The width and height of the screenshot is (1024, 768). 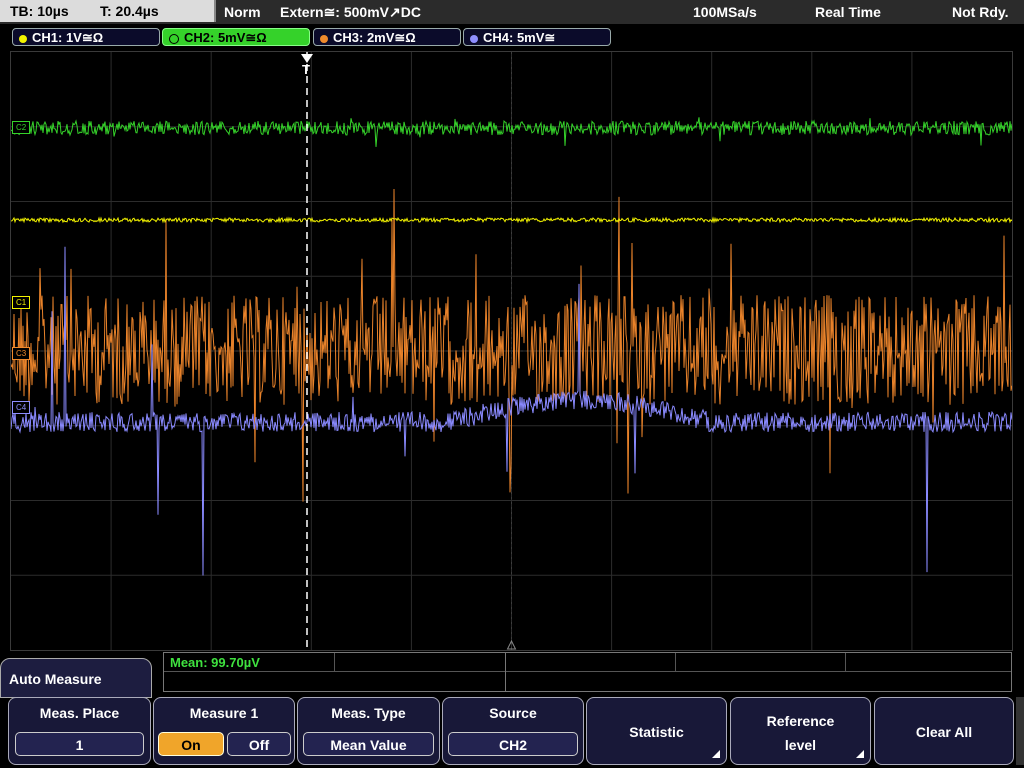 I want to click on softkey-scrollbar, so click(x=1020, y=731).